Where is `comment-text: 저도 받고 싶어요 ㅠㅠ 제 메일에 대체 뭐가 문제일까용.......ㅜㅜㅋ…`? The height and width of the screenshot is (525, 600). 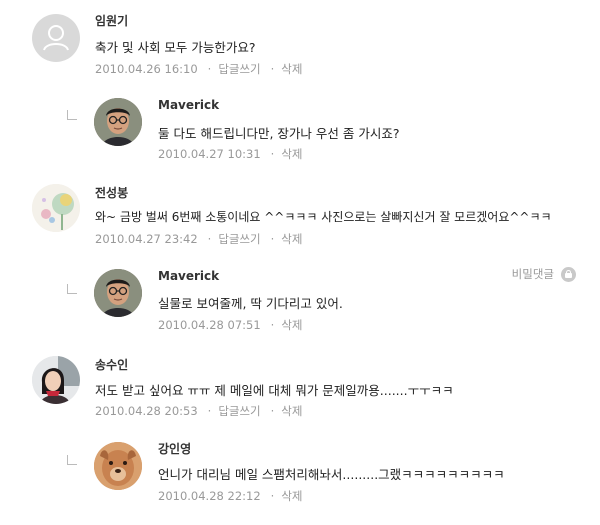 comment-text: 저도 받고 싶어요 ㅠㅠ 제 메일에 대체 뭐가 문제일까용.......ㅜㅜㅋ… is located at coordinates (274, 390).